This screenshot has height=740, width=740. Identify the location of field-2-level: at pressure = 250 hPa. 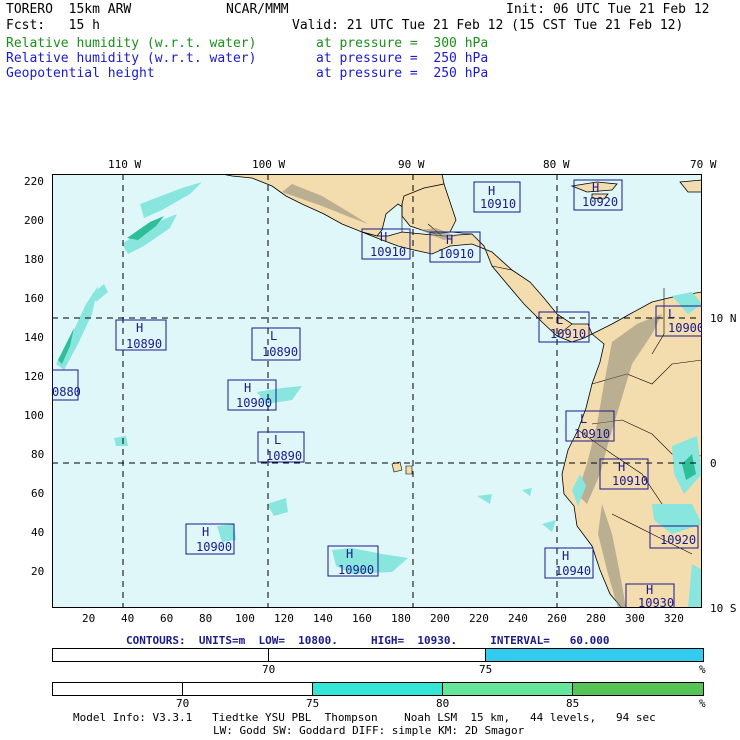
(402, 58).